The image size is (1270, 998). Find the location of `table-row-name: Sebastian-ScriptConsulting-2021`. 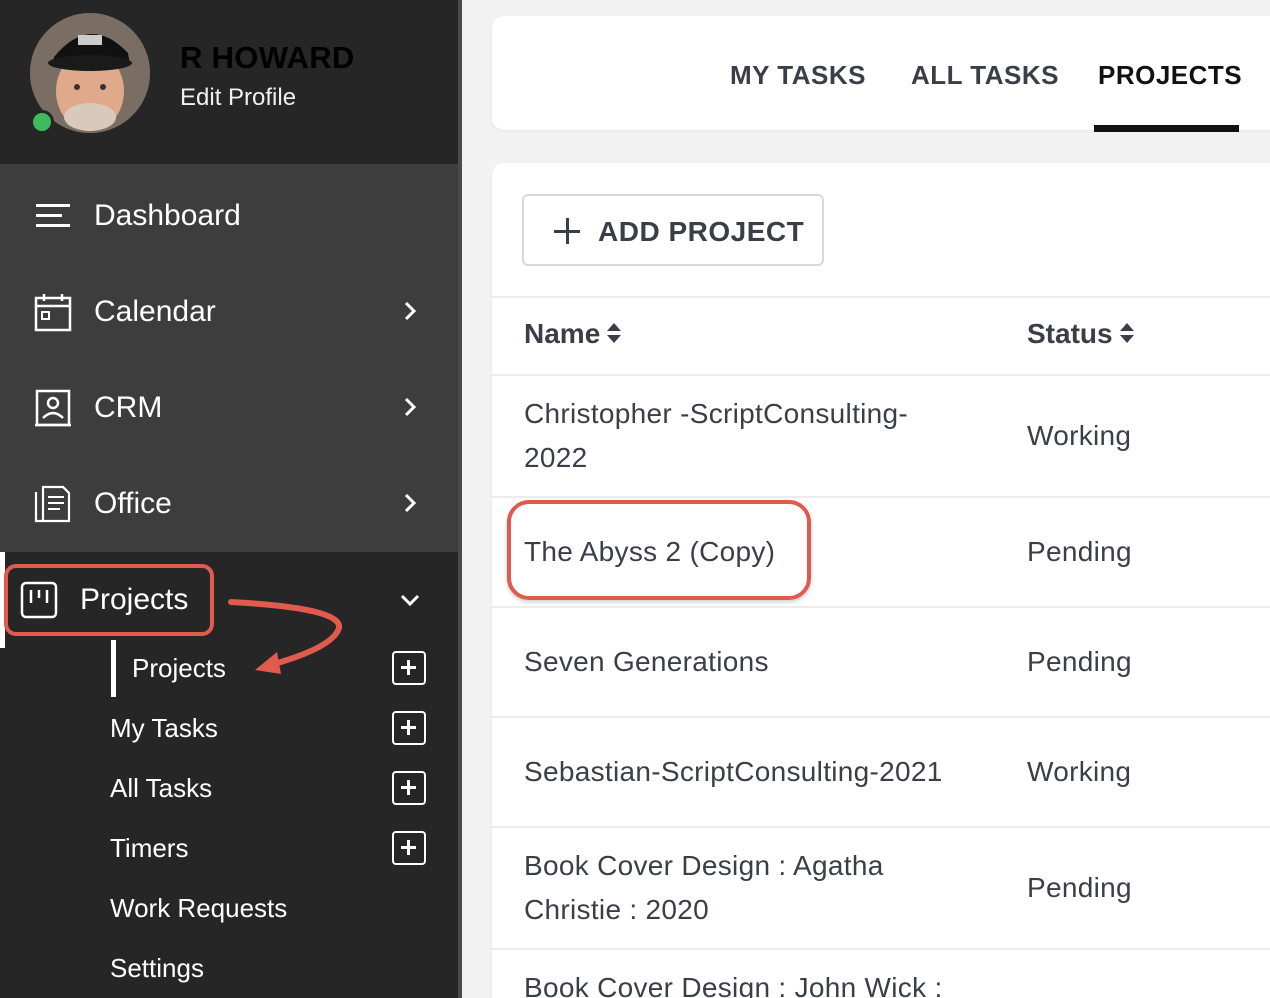

table-row-name: Sebastian-ScriptConsulting-2021 is located at coordinates (754, 772).